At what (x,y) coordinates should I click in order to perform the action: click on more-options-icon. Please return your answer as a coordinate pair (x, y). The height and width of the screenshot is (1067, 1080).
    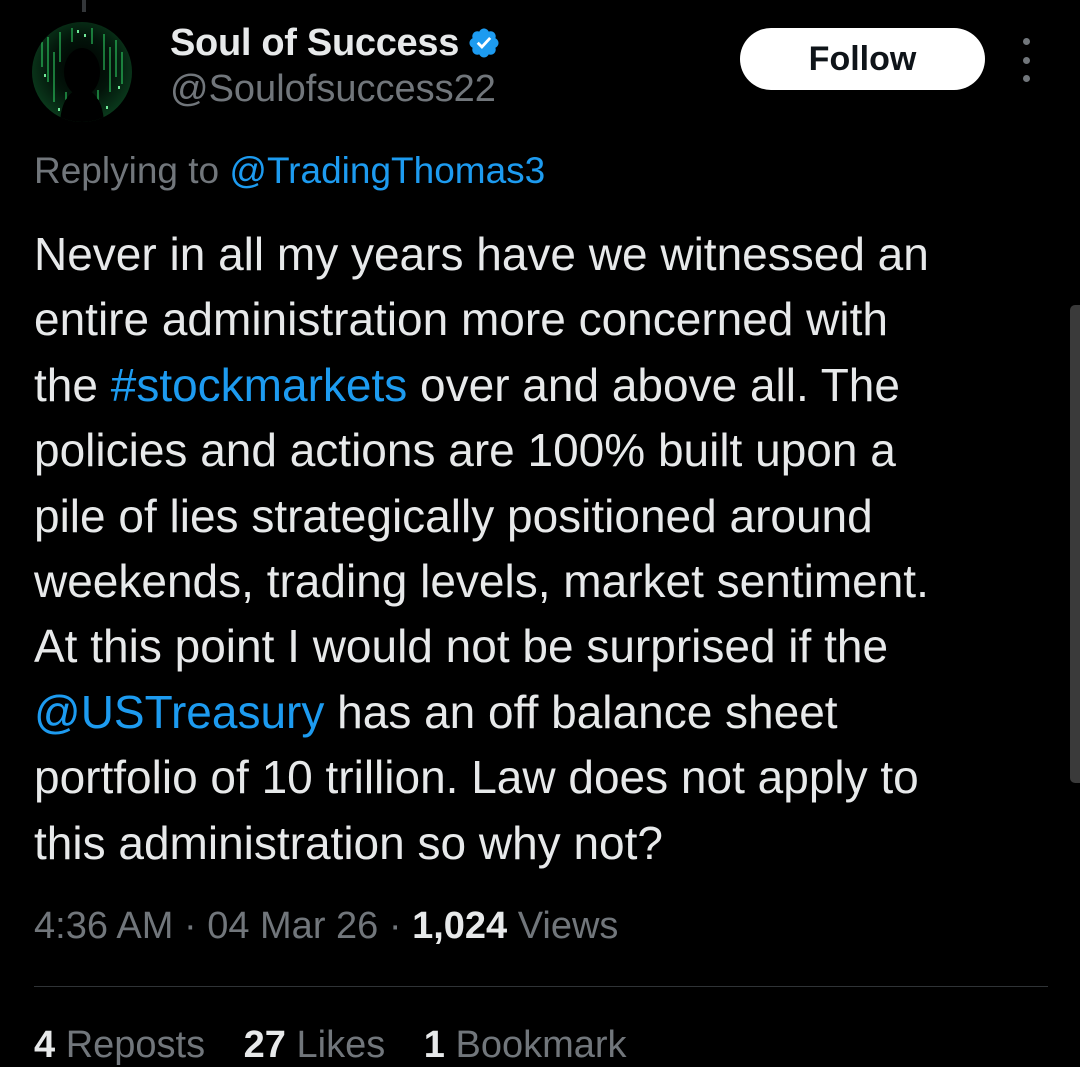
    Looking at the image, I should click on (1026, 60).